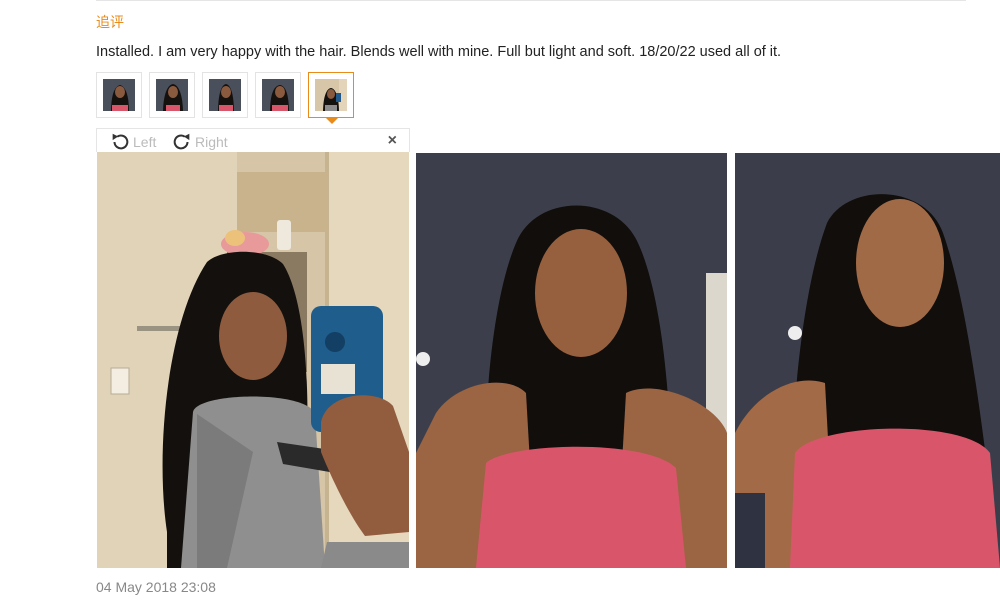 This screenshot has height=608, width=1000. I want to click on review-date: 04 May 2018 23:08, so click(156, 587).